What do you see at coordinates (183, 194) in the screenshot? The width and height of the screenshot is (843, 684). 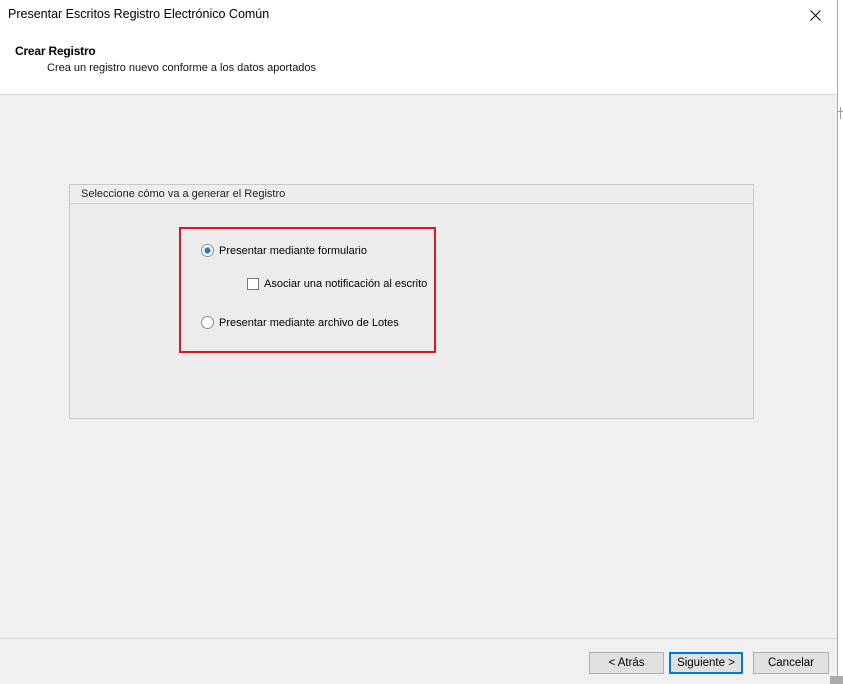 I see `group-title: Seleccione cómo va a generar el Registro` at bounding box center [183, 194].